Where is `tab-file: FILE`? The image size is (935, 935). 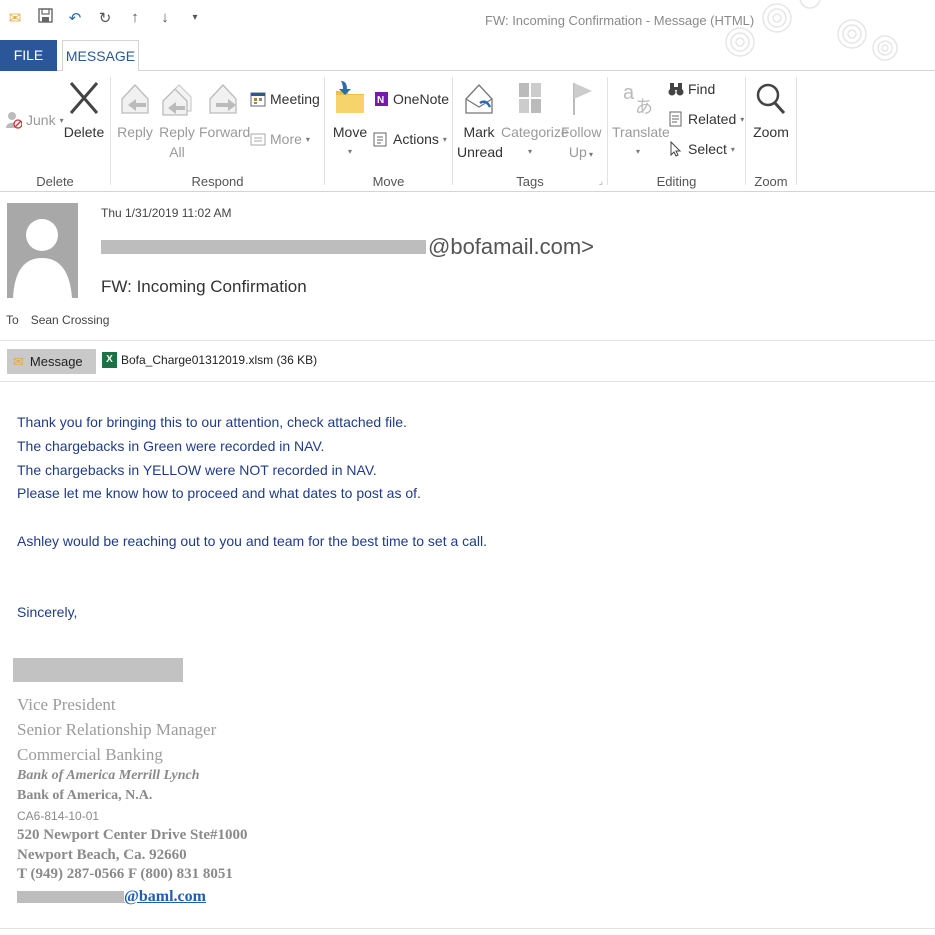 tab-file: FILE is located at coordinates (28, 55).